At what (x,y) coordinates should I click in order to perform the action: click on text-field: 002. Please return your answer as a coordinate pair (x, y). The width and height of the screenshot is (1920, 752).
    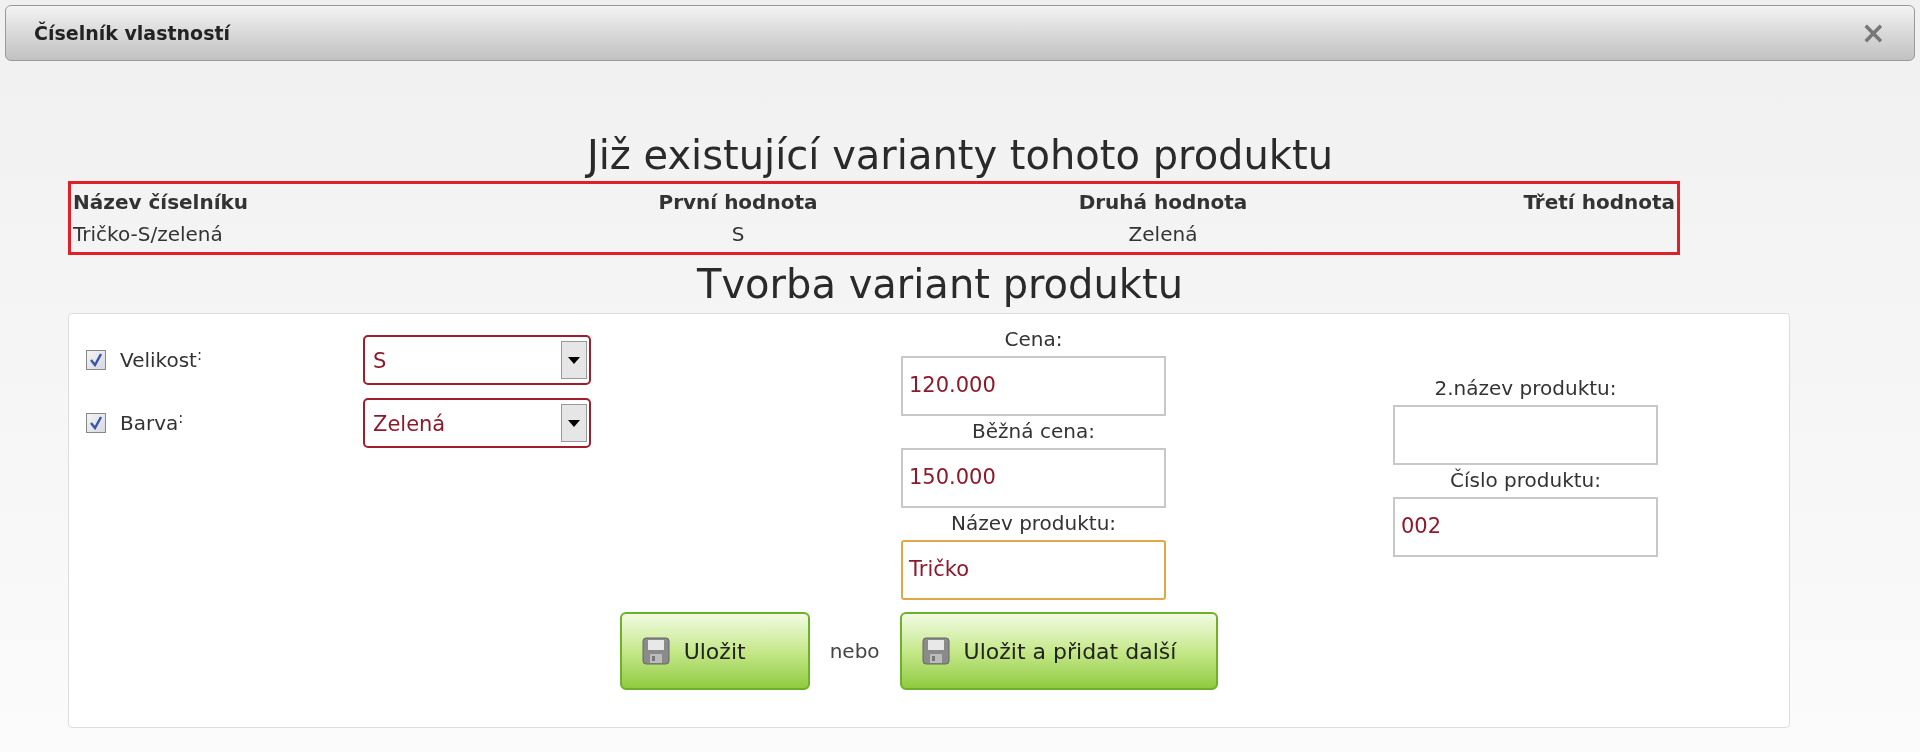
    Looking at the image, I should click on (1525, 527).